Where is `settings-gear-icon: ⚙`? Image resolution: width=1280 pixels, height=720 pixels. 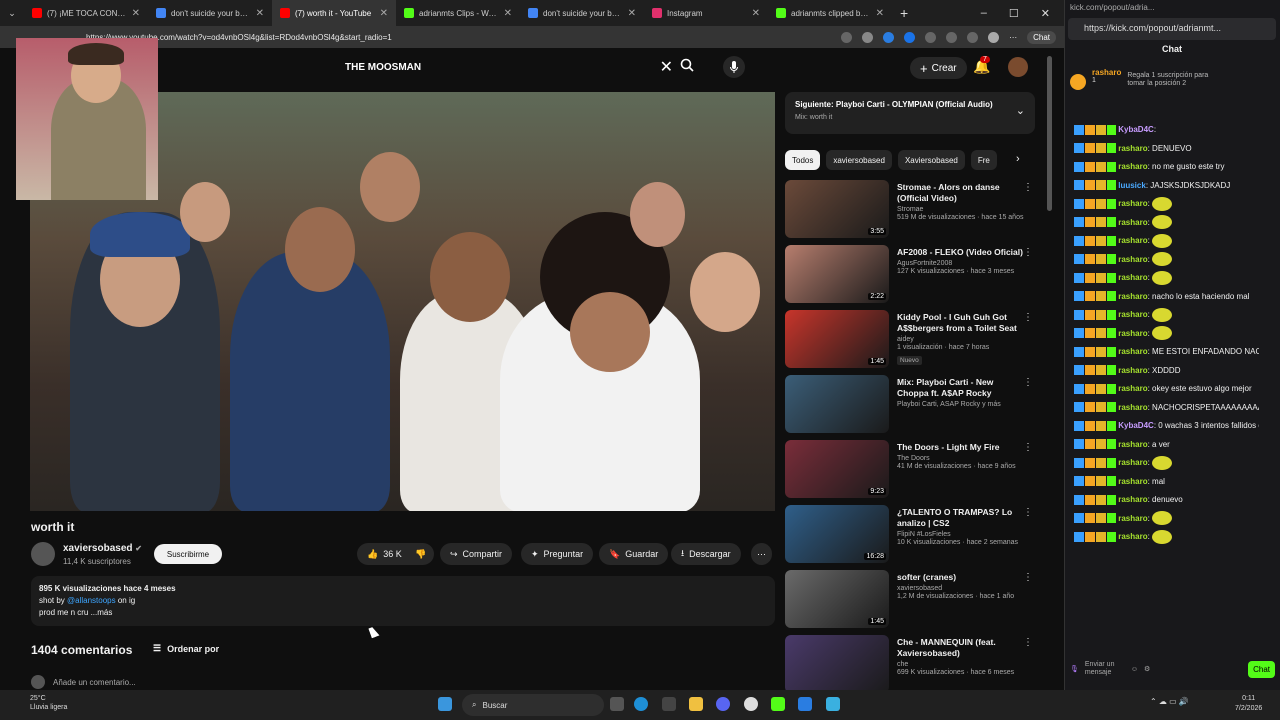
settings-gear-icon: ⚙ is located at coordinates (1147, 669).